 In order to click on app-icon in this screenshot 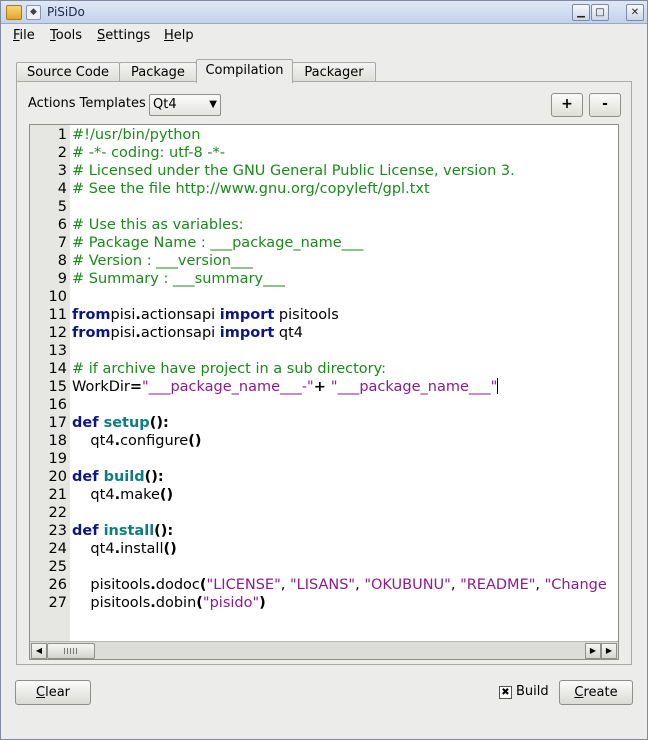, I will do `click(14, 12)`.